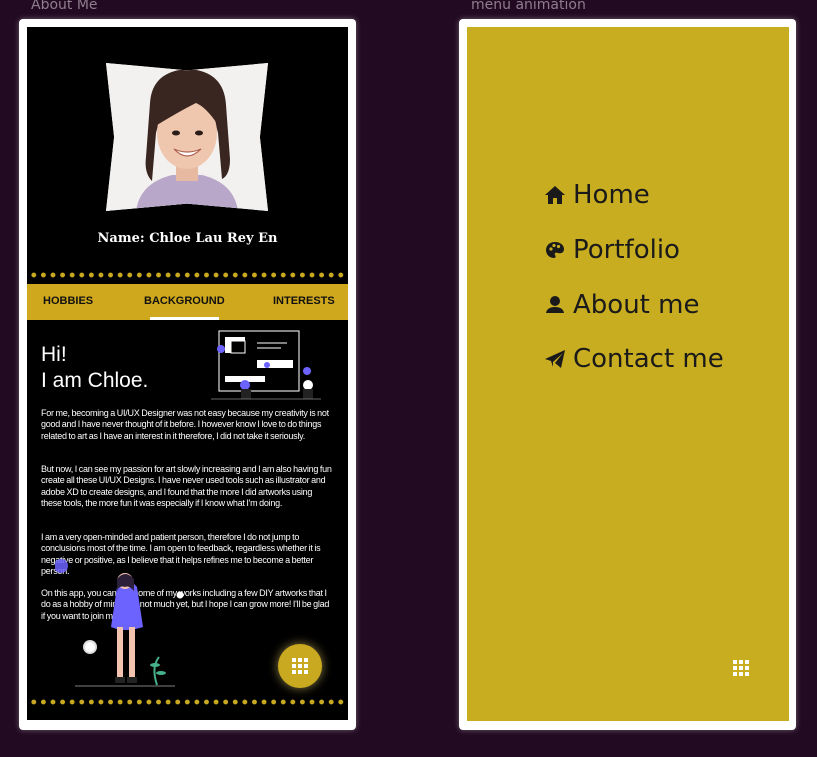 The width and height of the screenshot is (817, 757). Describe the element at coordinates (555, 305) in the screenshot. I see `user-icon` at that location.